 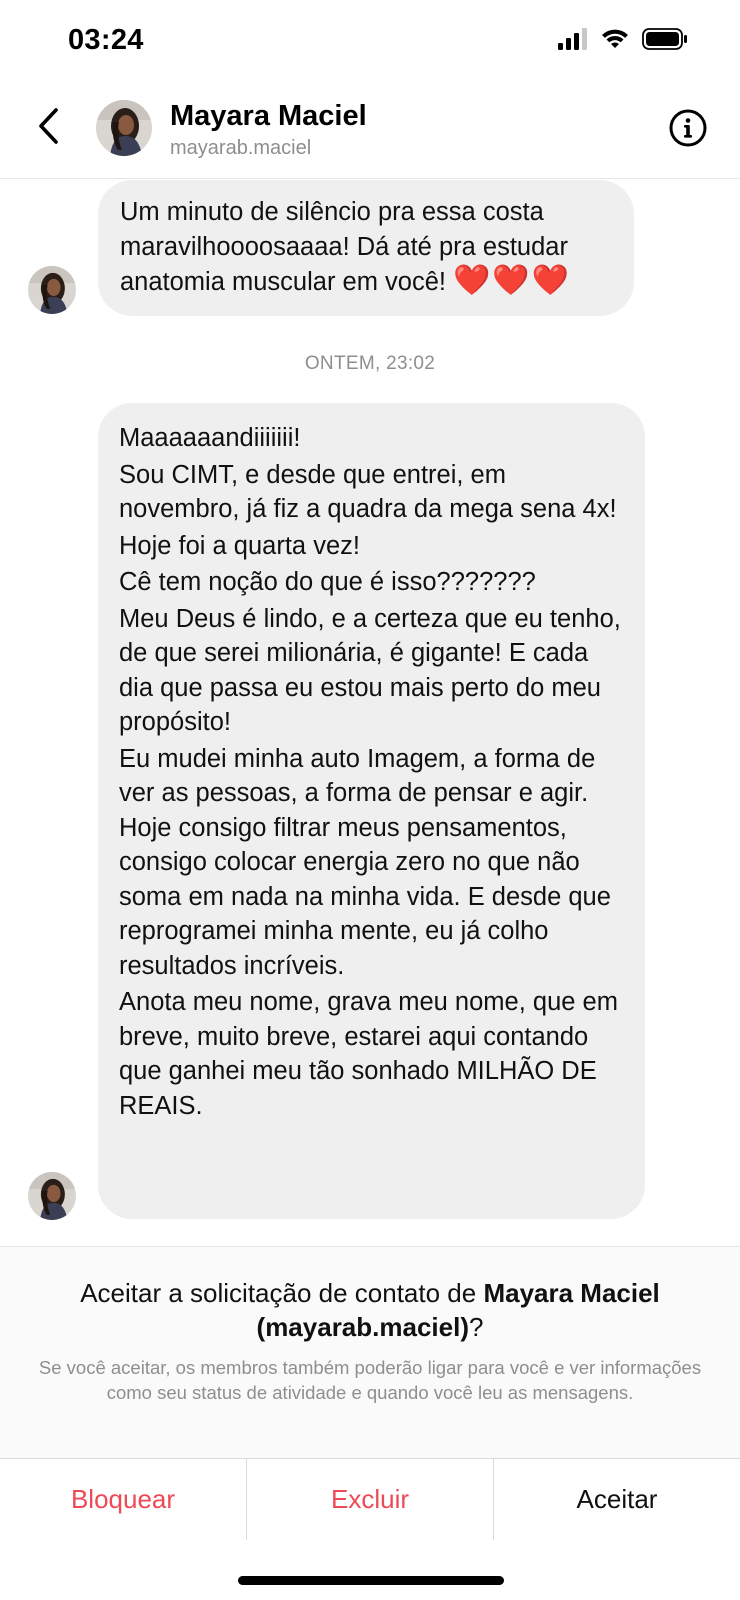 What do you see at coordinates (327, 582) in the screenshot?
I see `message-paragraph: Cê tem noção do que é isso???????` at bounding box center [327, 582].